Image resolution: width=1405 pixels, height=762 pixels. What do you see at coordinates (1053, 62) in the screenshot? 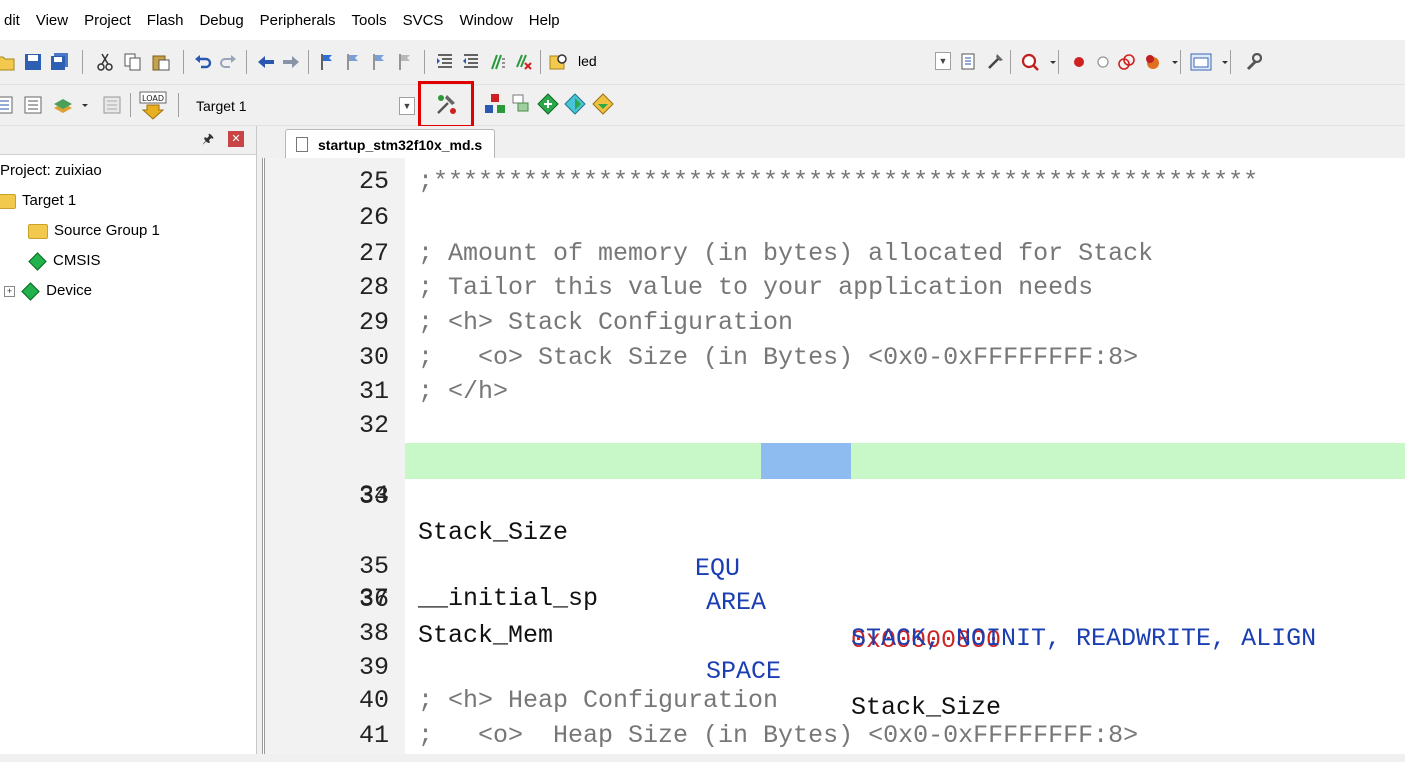
I see `debug-dropdown-icon` at bounding box center [1053, 62].